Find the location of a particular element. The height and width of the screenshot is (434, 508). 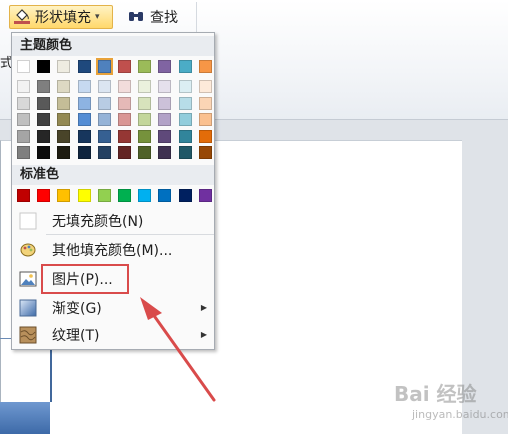

annotation-arrow is located at coordinates (178, 349).